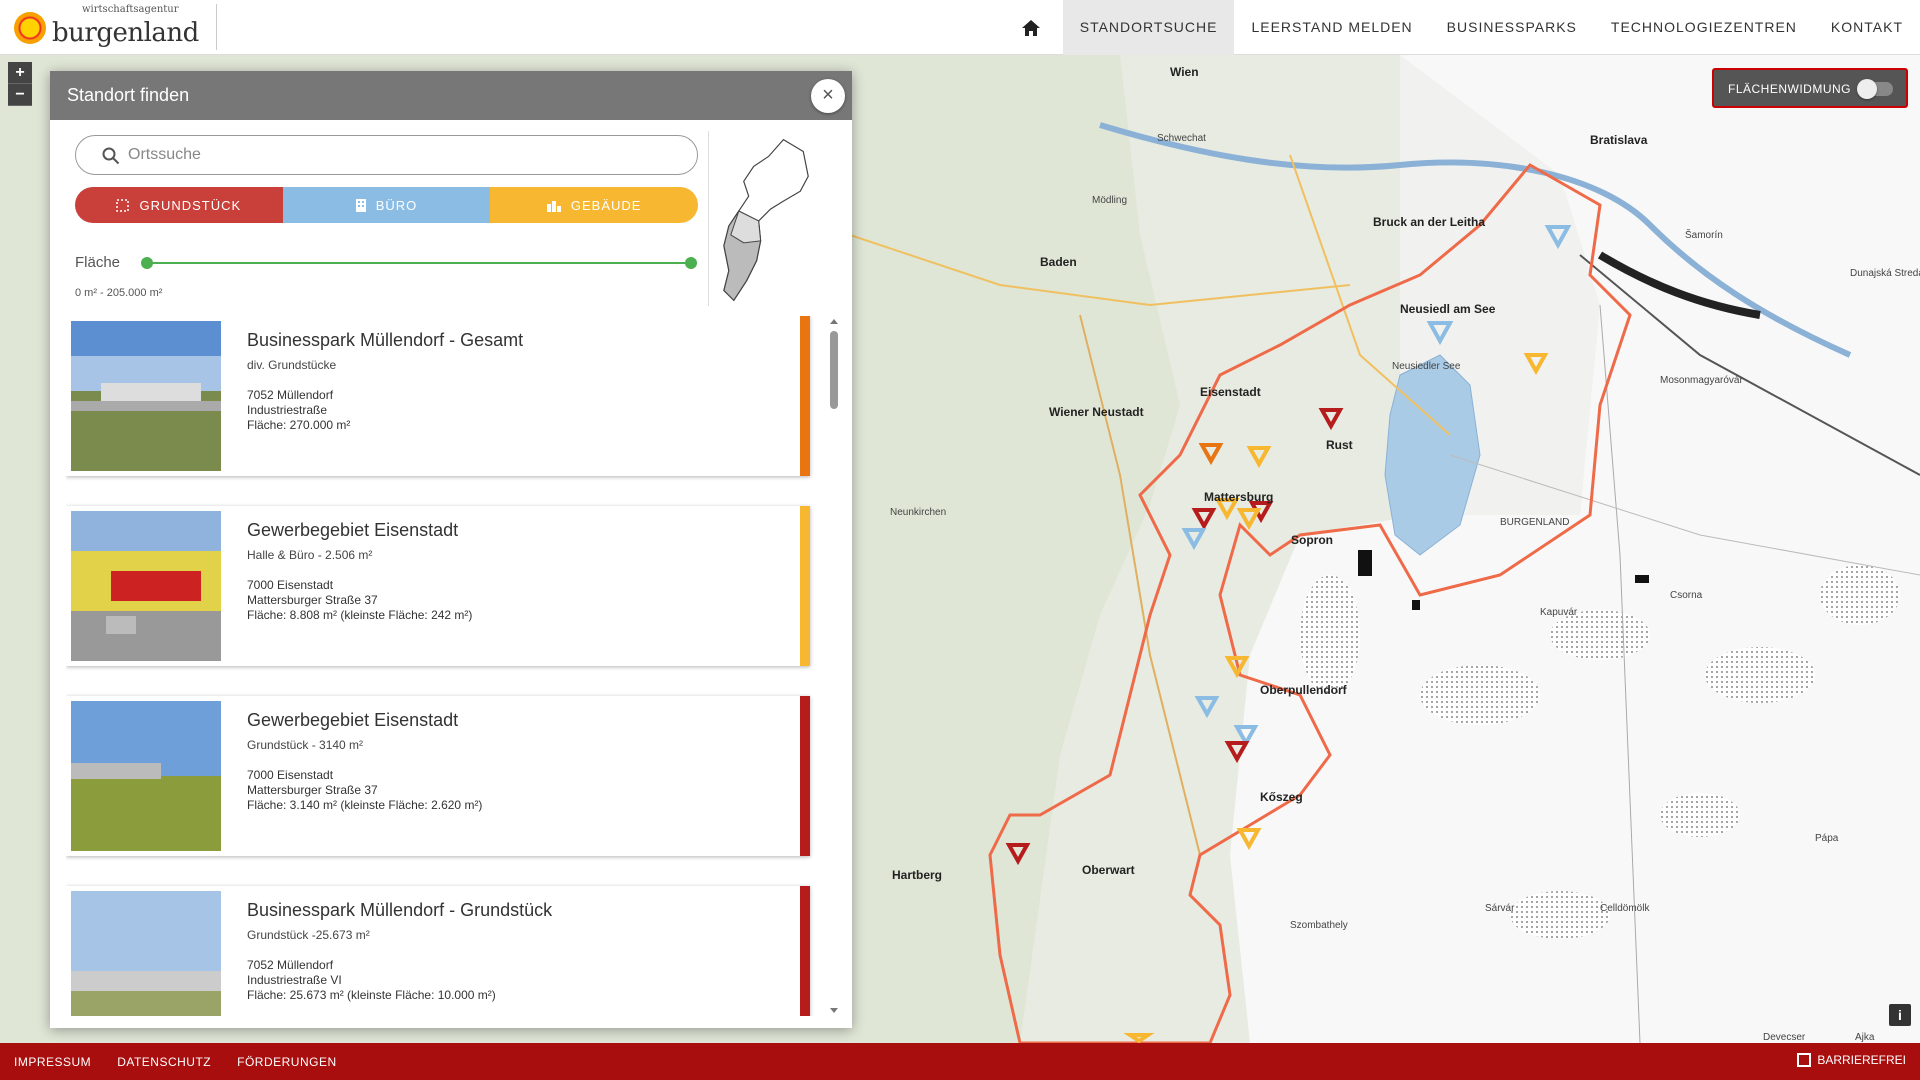  I want to click on map-label: Pápa, so click(1827, 838).